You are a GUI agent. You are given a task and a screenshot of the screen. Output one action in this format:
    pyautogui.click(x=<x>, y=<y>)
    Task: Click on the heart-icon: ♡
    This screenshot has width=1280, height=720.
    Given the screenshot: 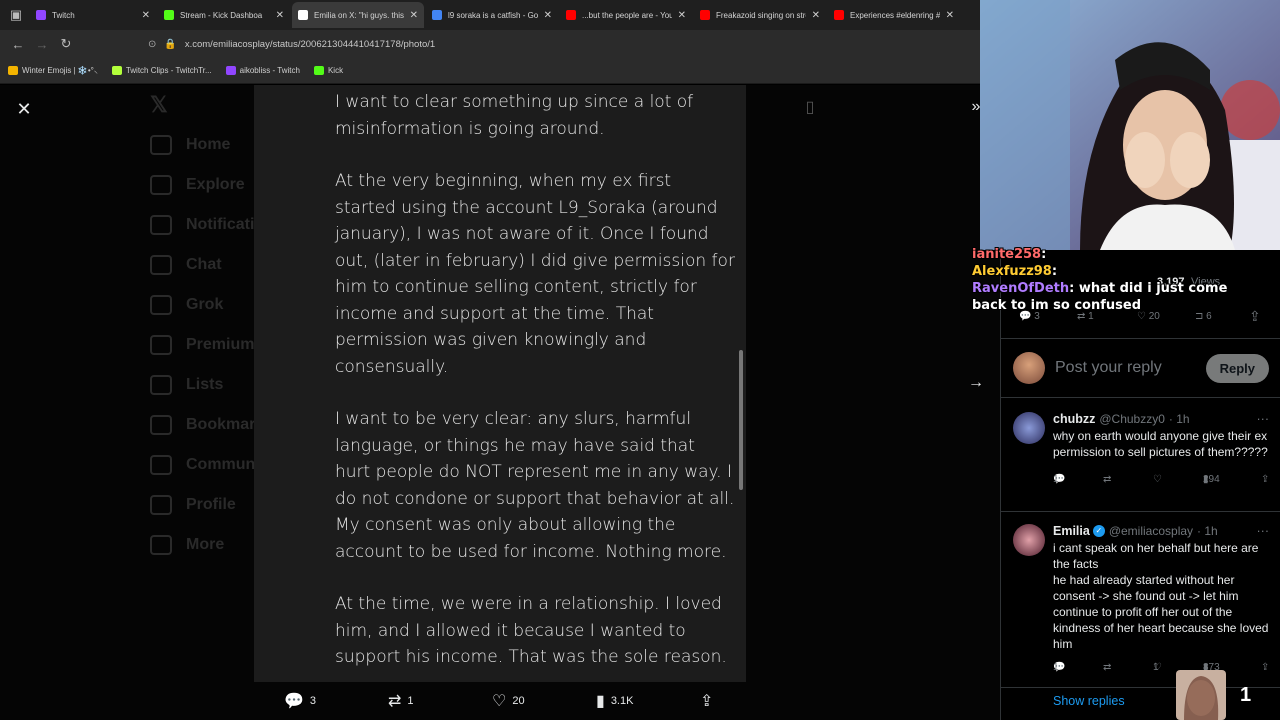 What is the action you would take?
    pyautogui.click(x=499, y=701)
    